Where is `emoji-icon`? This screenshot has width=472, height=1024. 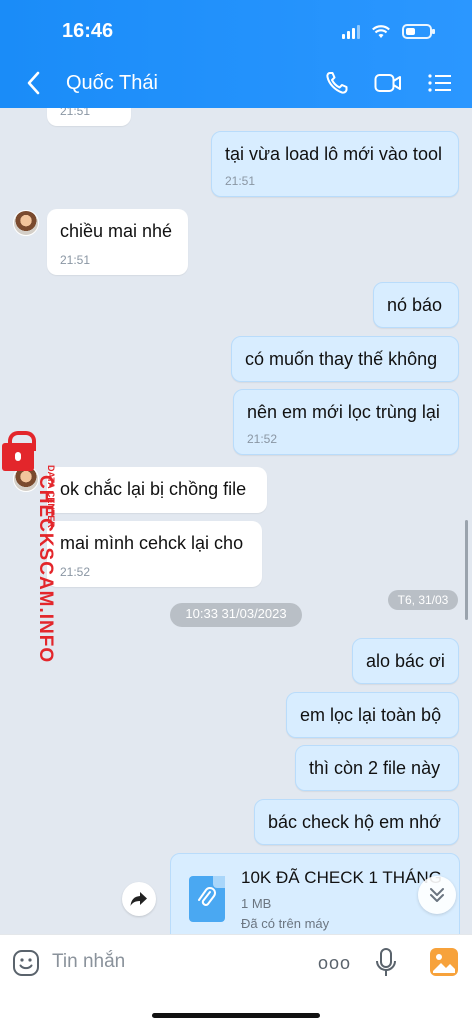
emoji-icon is located at coordinates (26, 963).